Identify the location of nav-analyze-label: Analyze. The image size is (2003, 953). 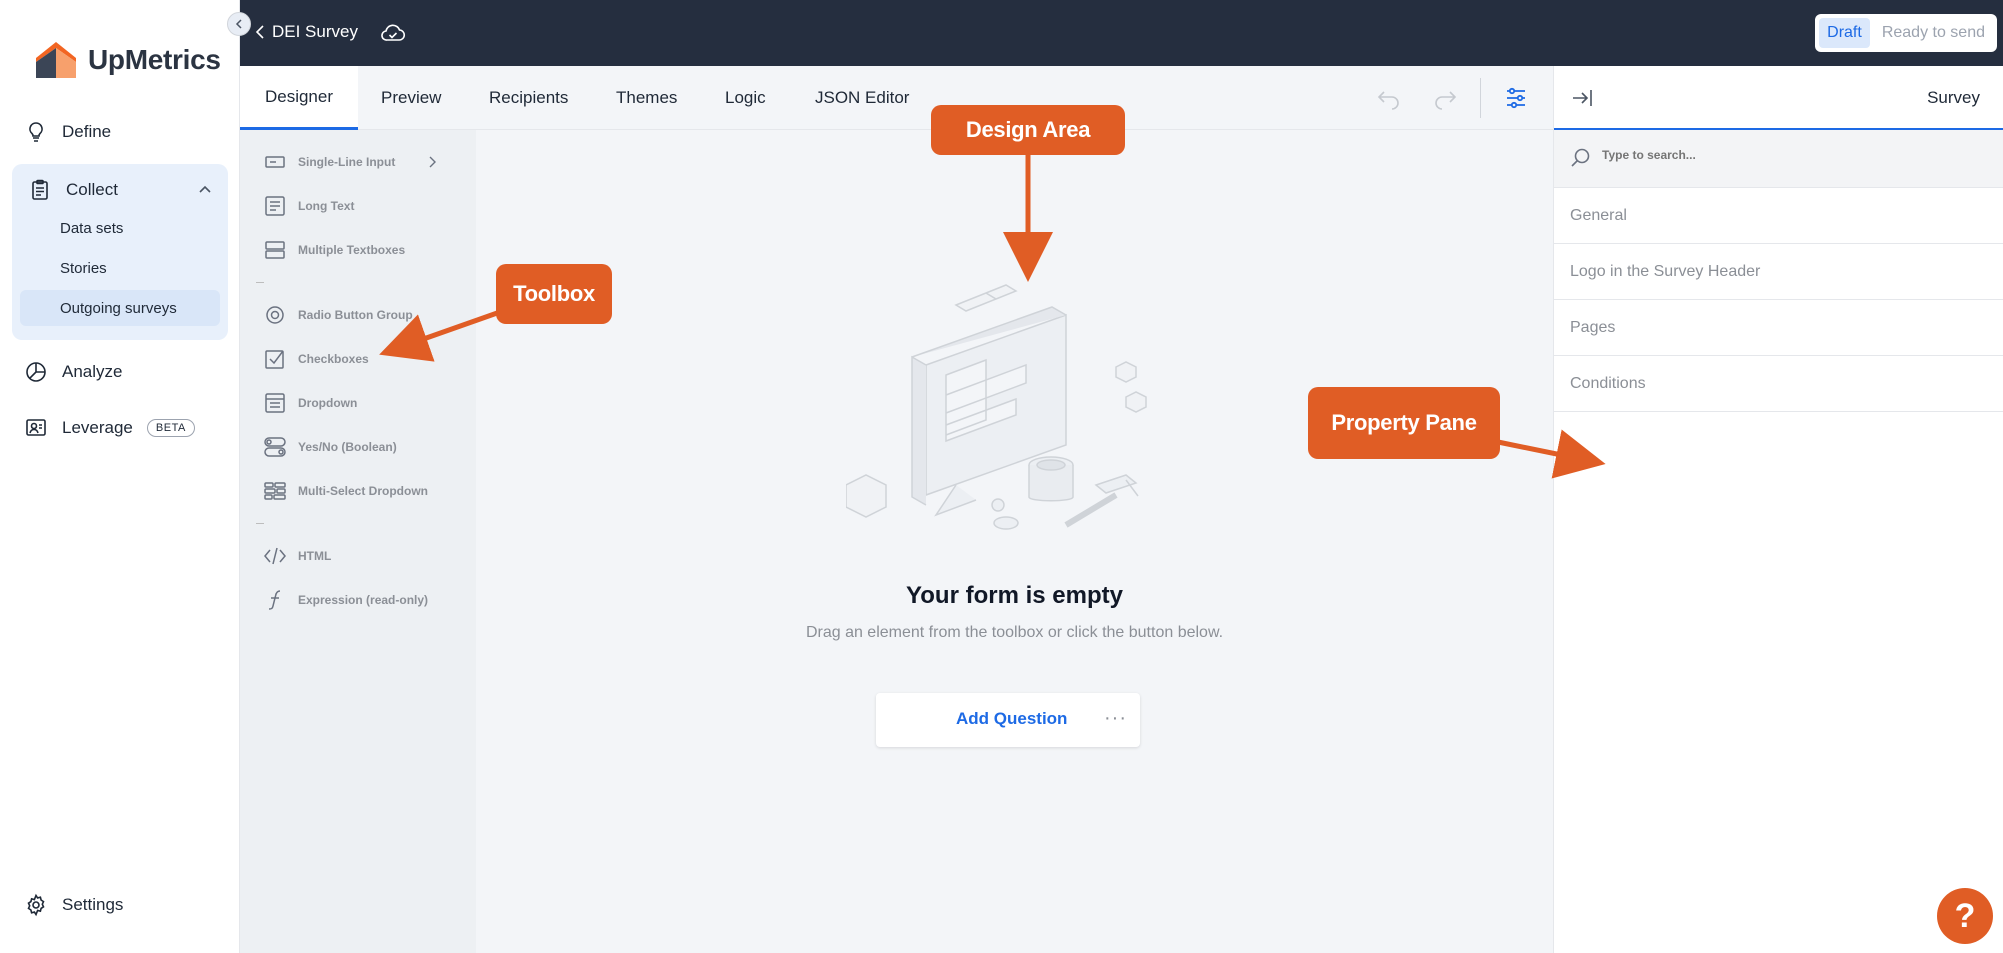
(92, 371).